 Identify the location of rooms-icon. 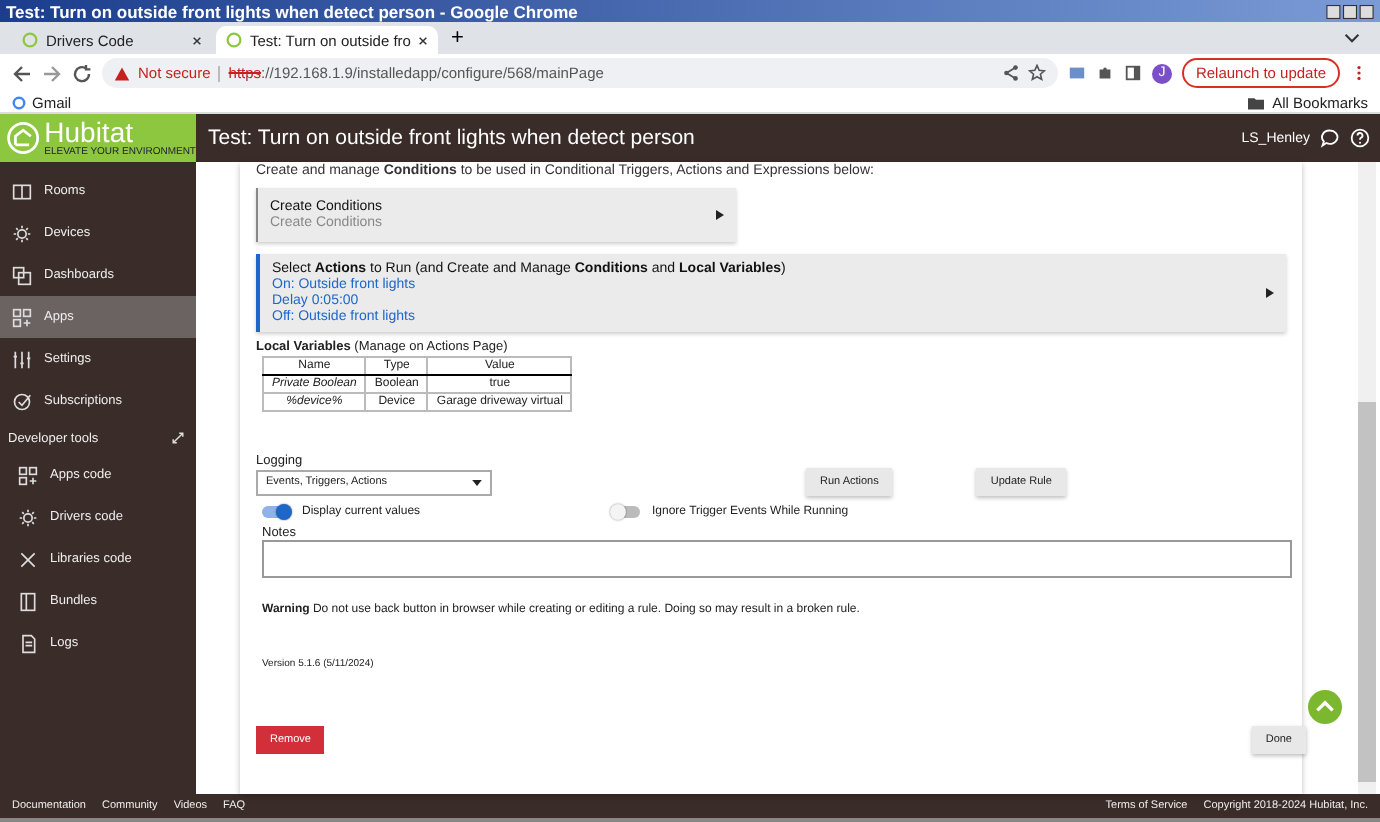
(22, 191).